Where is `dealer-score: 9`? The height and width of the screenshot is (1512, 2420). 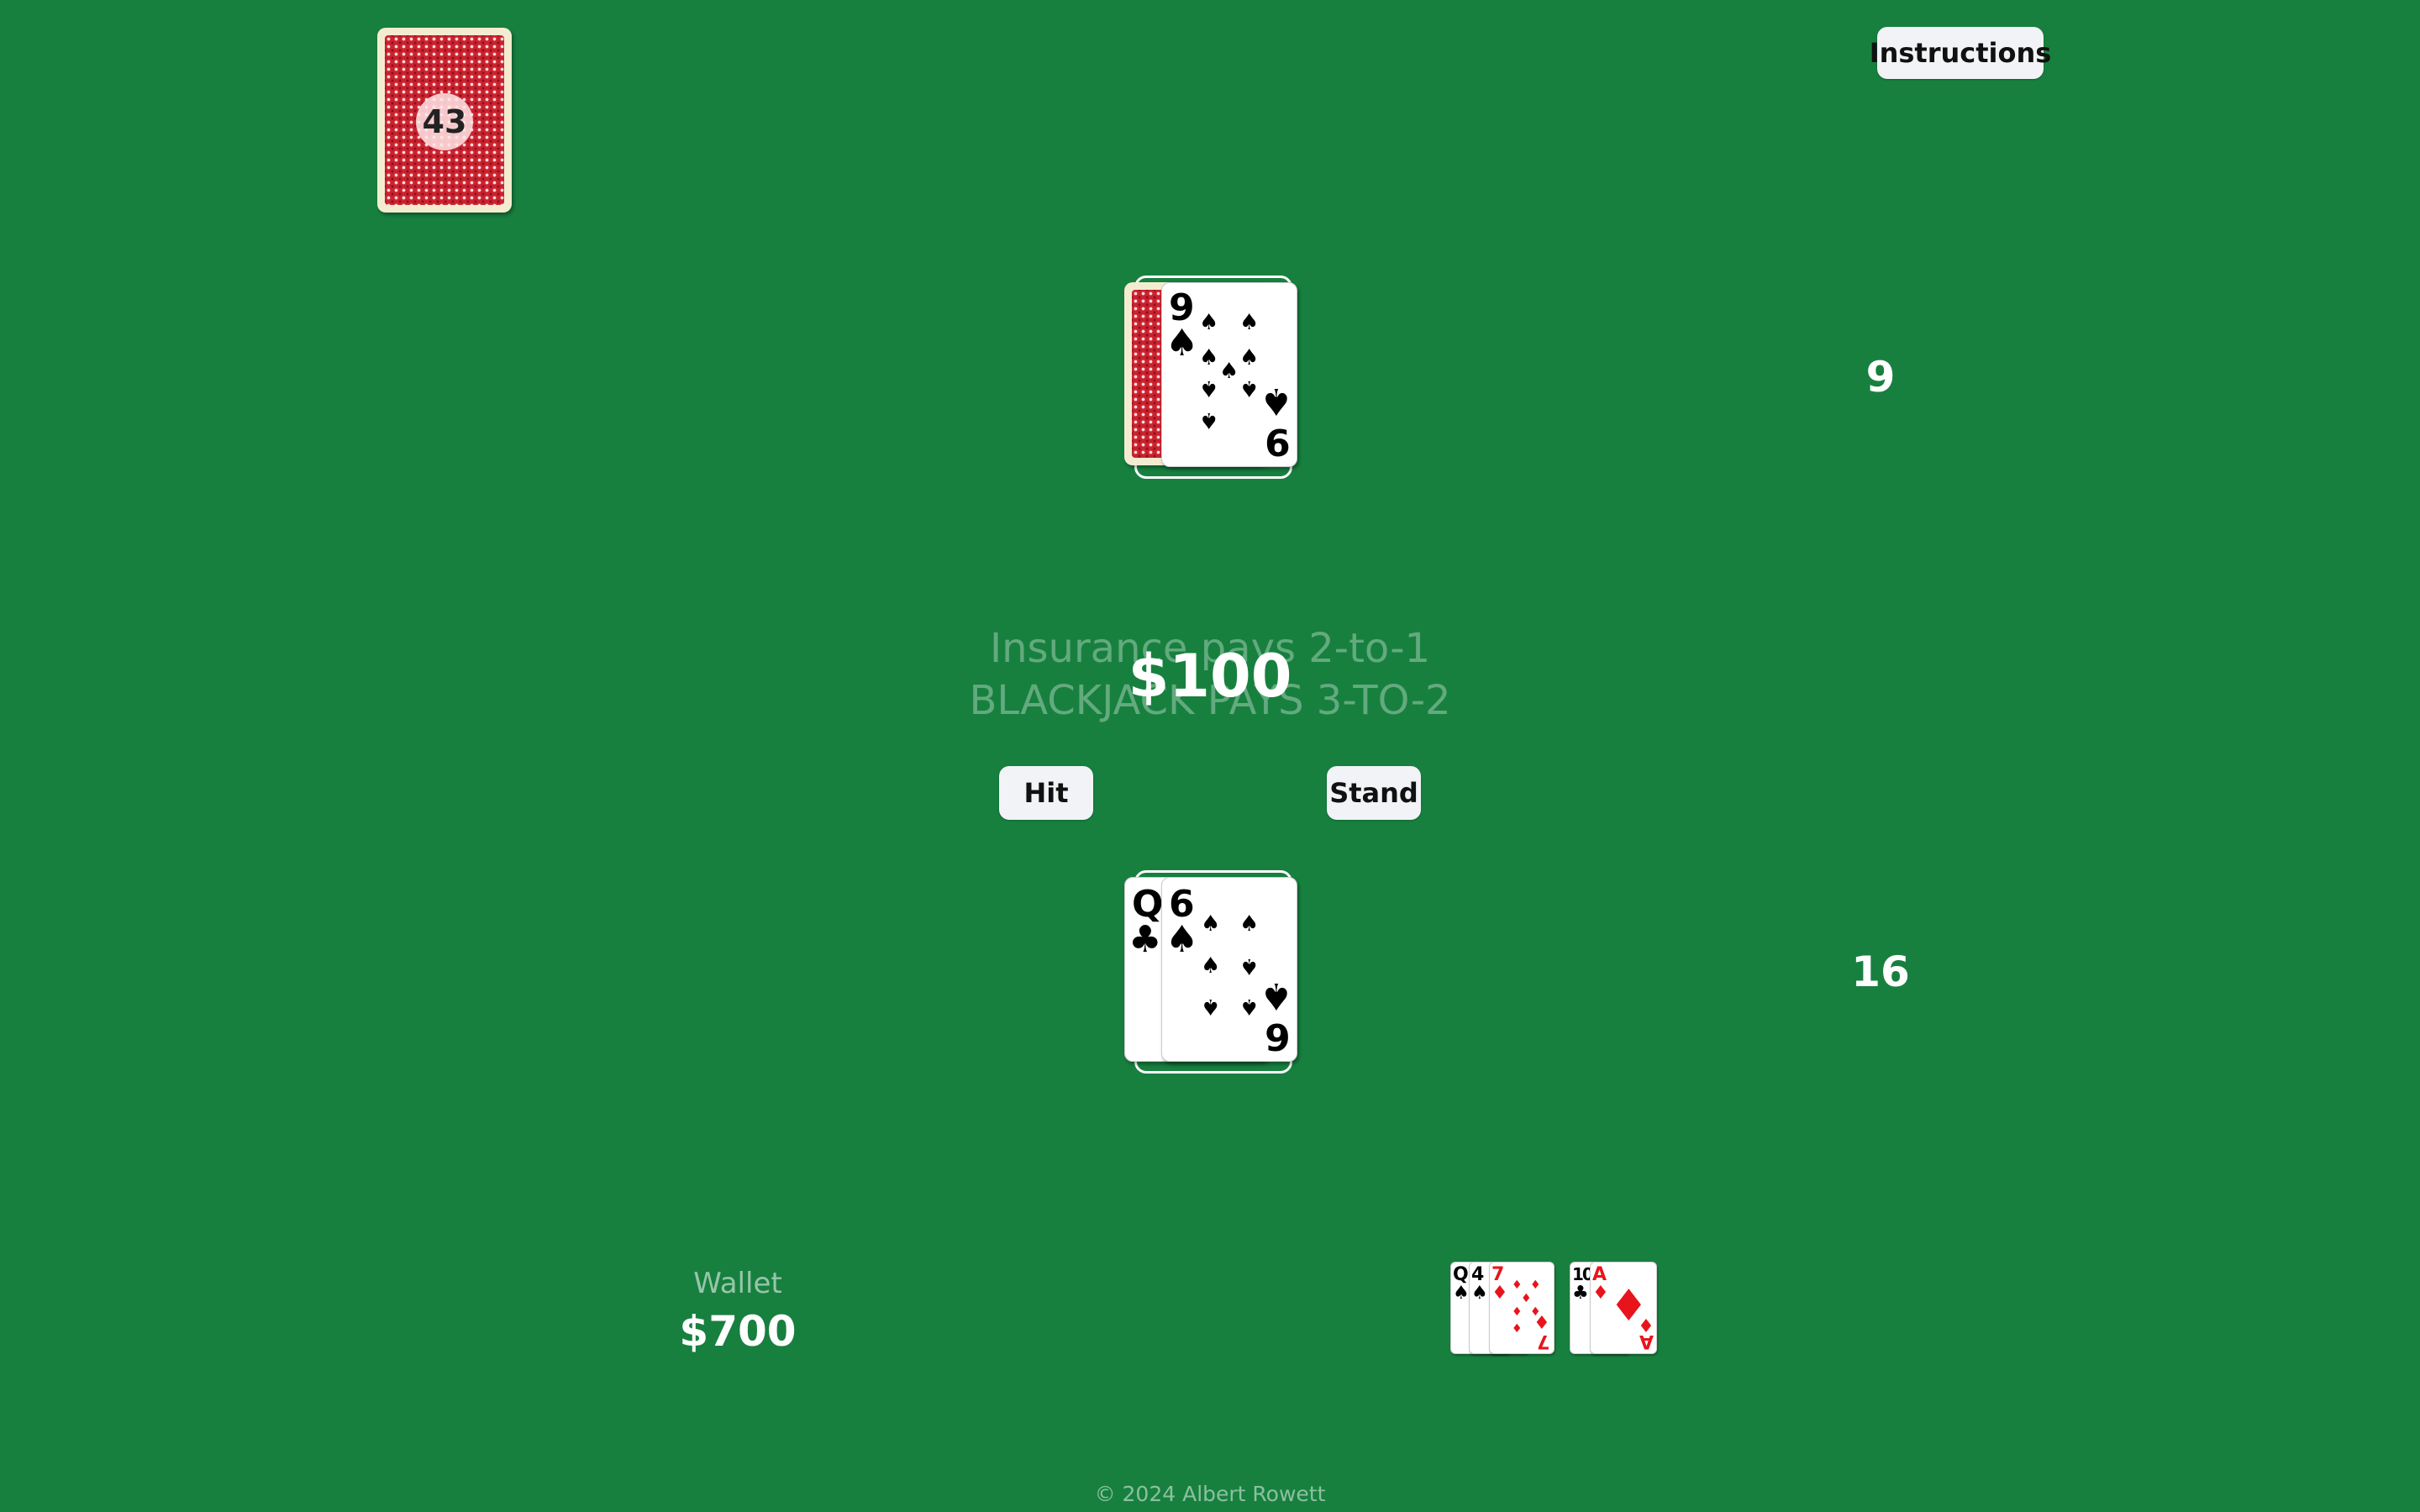 dealer-score: 9 is located at coordinates (1880, 377).